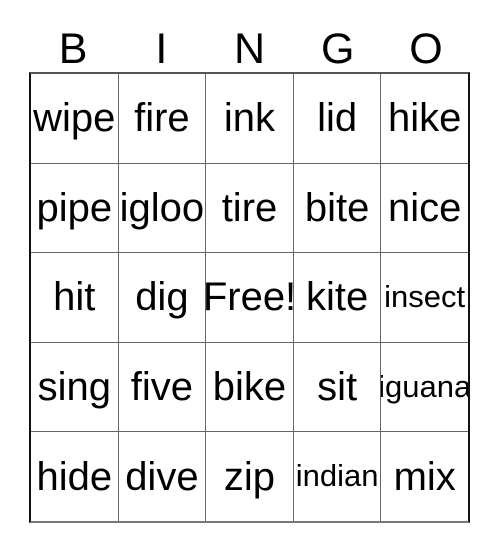 Image resolution: width=500 pixels, height=544 pixels. I want to click on bingo-cell-label: sing, so click(74, 387).